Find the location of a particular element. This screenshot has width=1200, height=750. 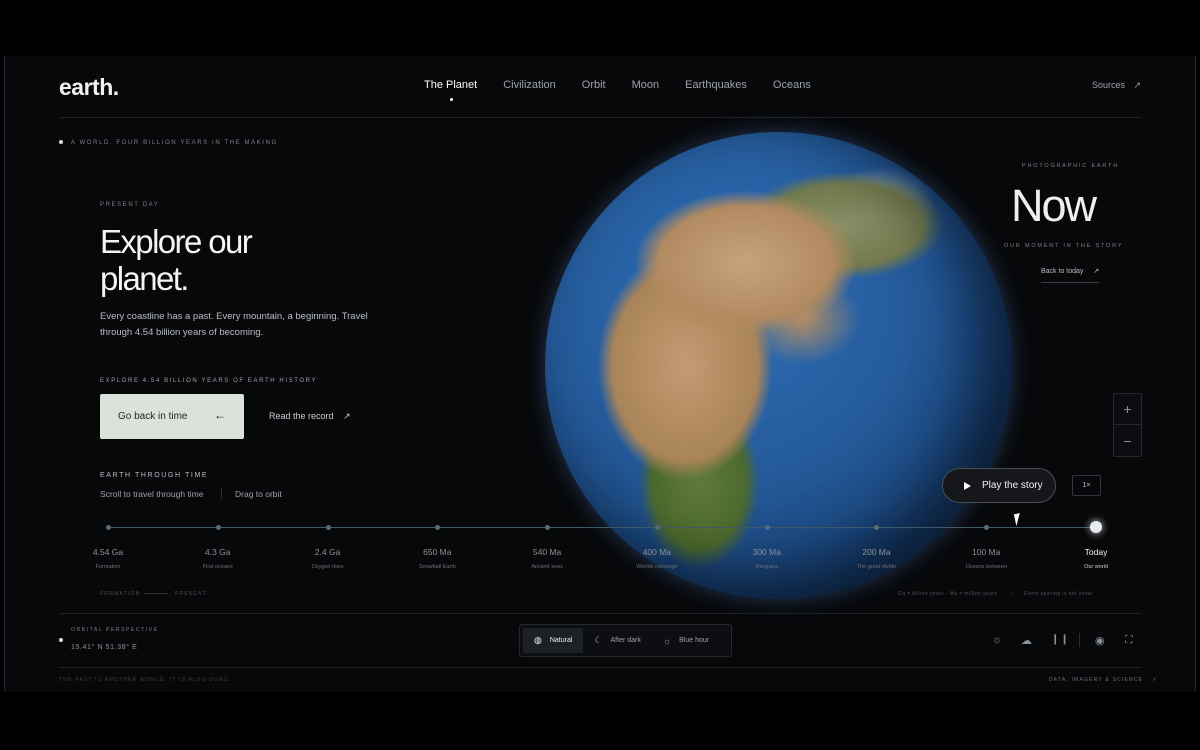

sun-icon: ☼ is located at coordinates (667, 640).